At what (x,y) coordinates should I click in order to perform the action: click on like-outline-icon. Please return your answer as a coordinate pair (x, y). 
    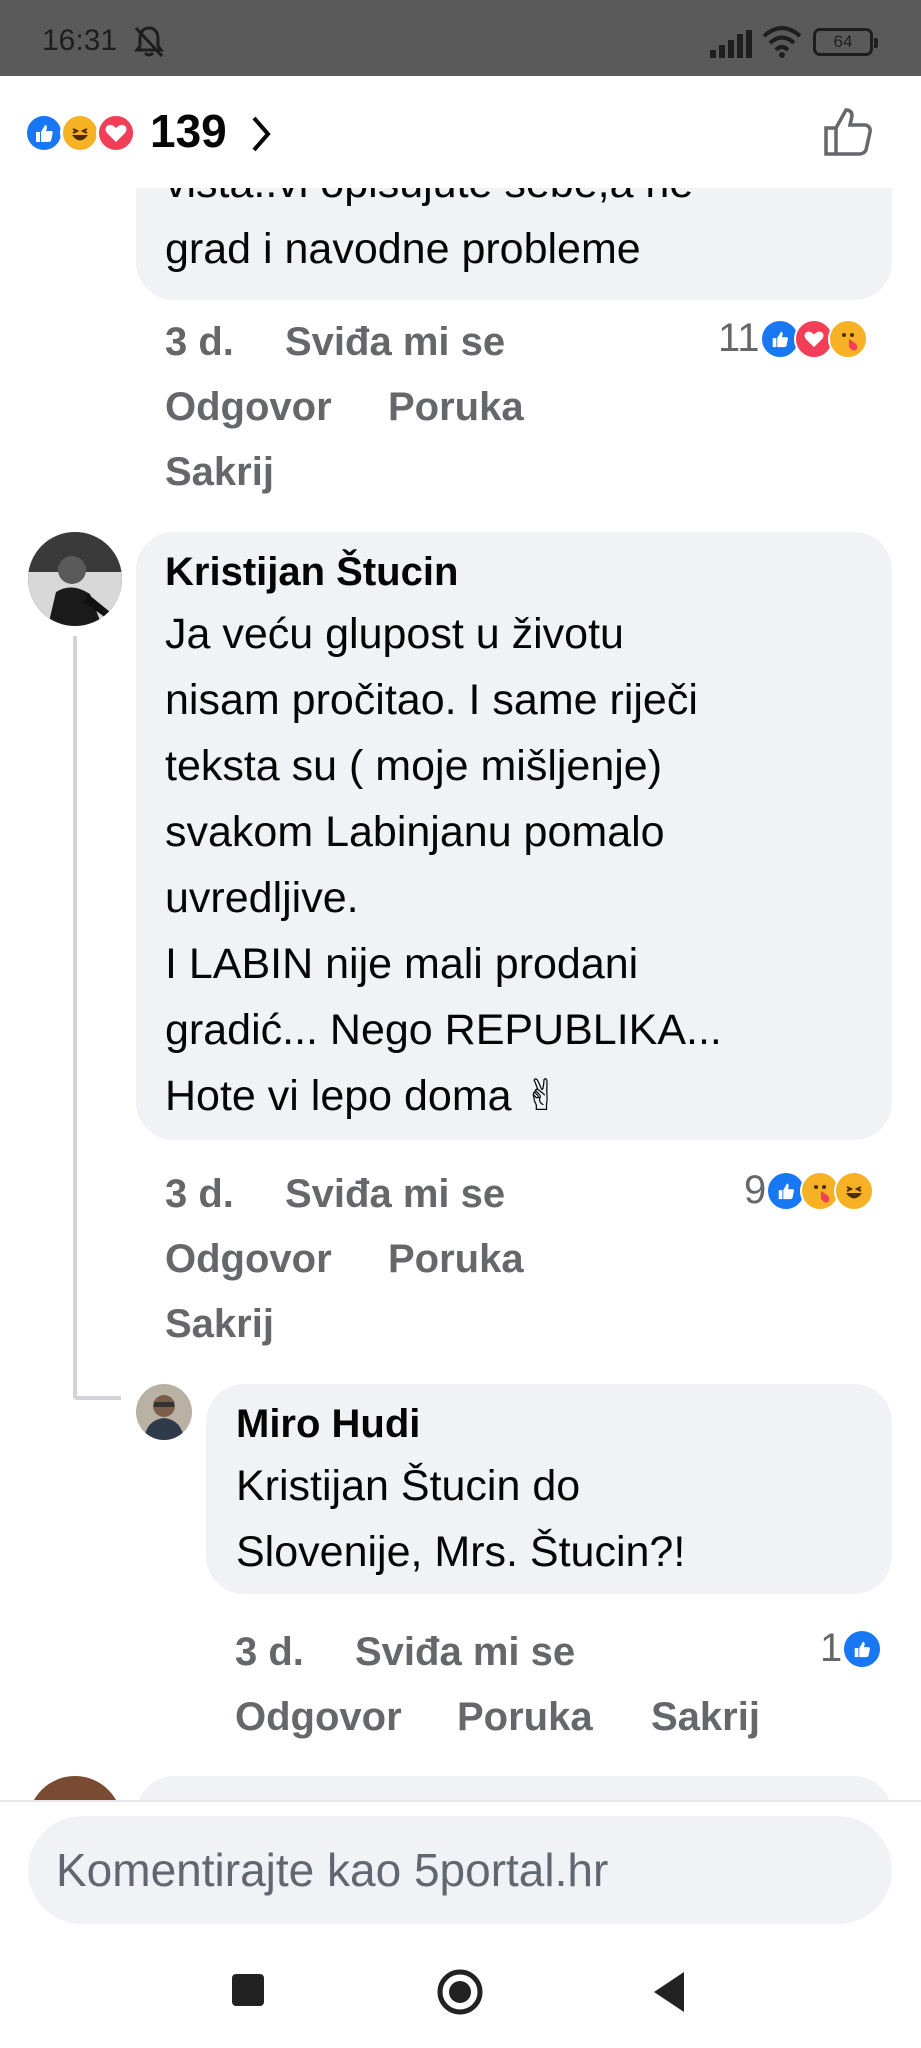
    Looking at the image, I should click on (848, 132).